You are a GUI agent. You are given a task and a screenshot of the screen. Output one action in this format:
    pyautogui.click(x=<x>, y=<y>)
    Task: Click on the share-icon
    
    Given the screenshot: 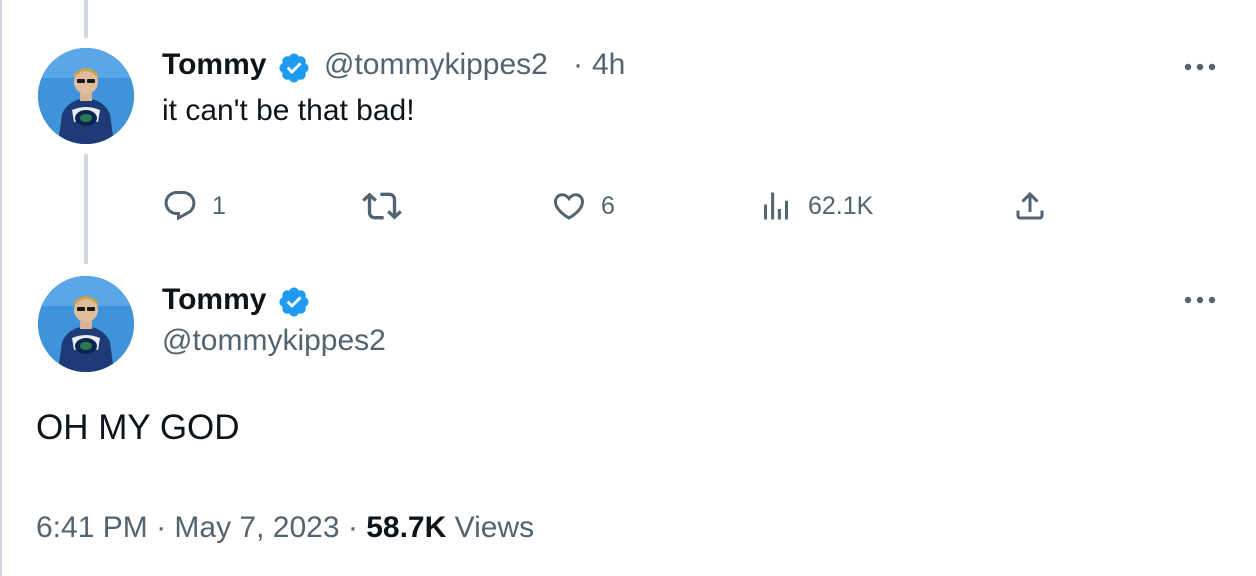 What is the action you would take?
    pyautogui.click(x=1030, y=205)
    